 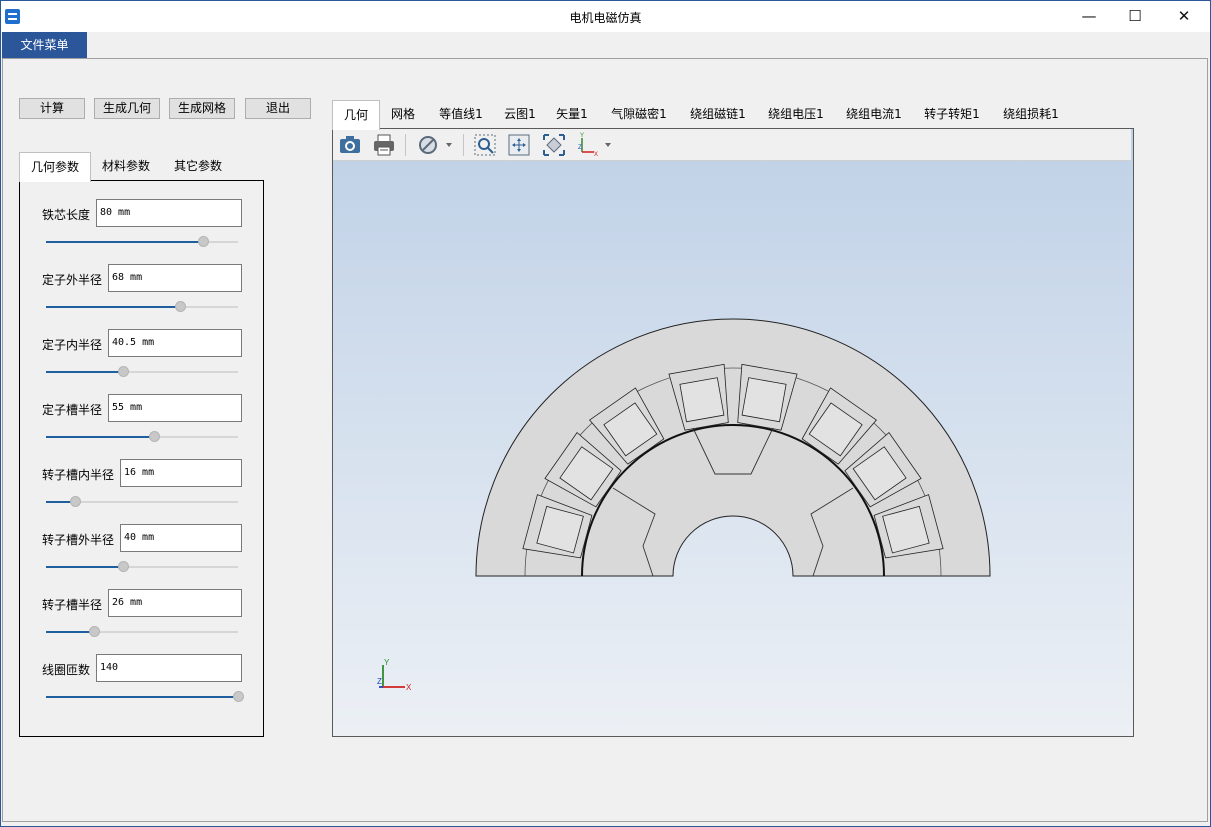 I want to click on generate-geometry-button: 生成几何, so click(x=127, y=108).